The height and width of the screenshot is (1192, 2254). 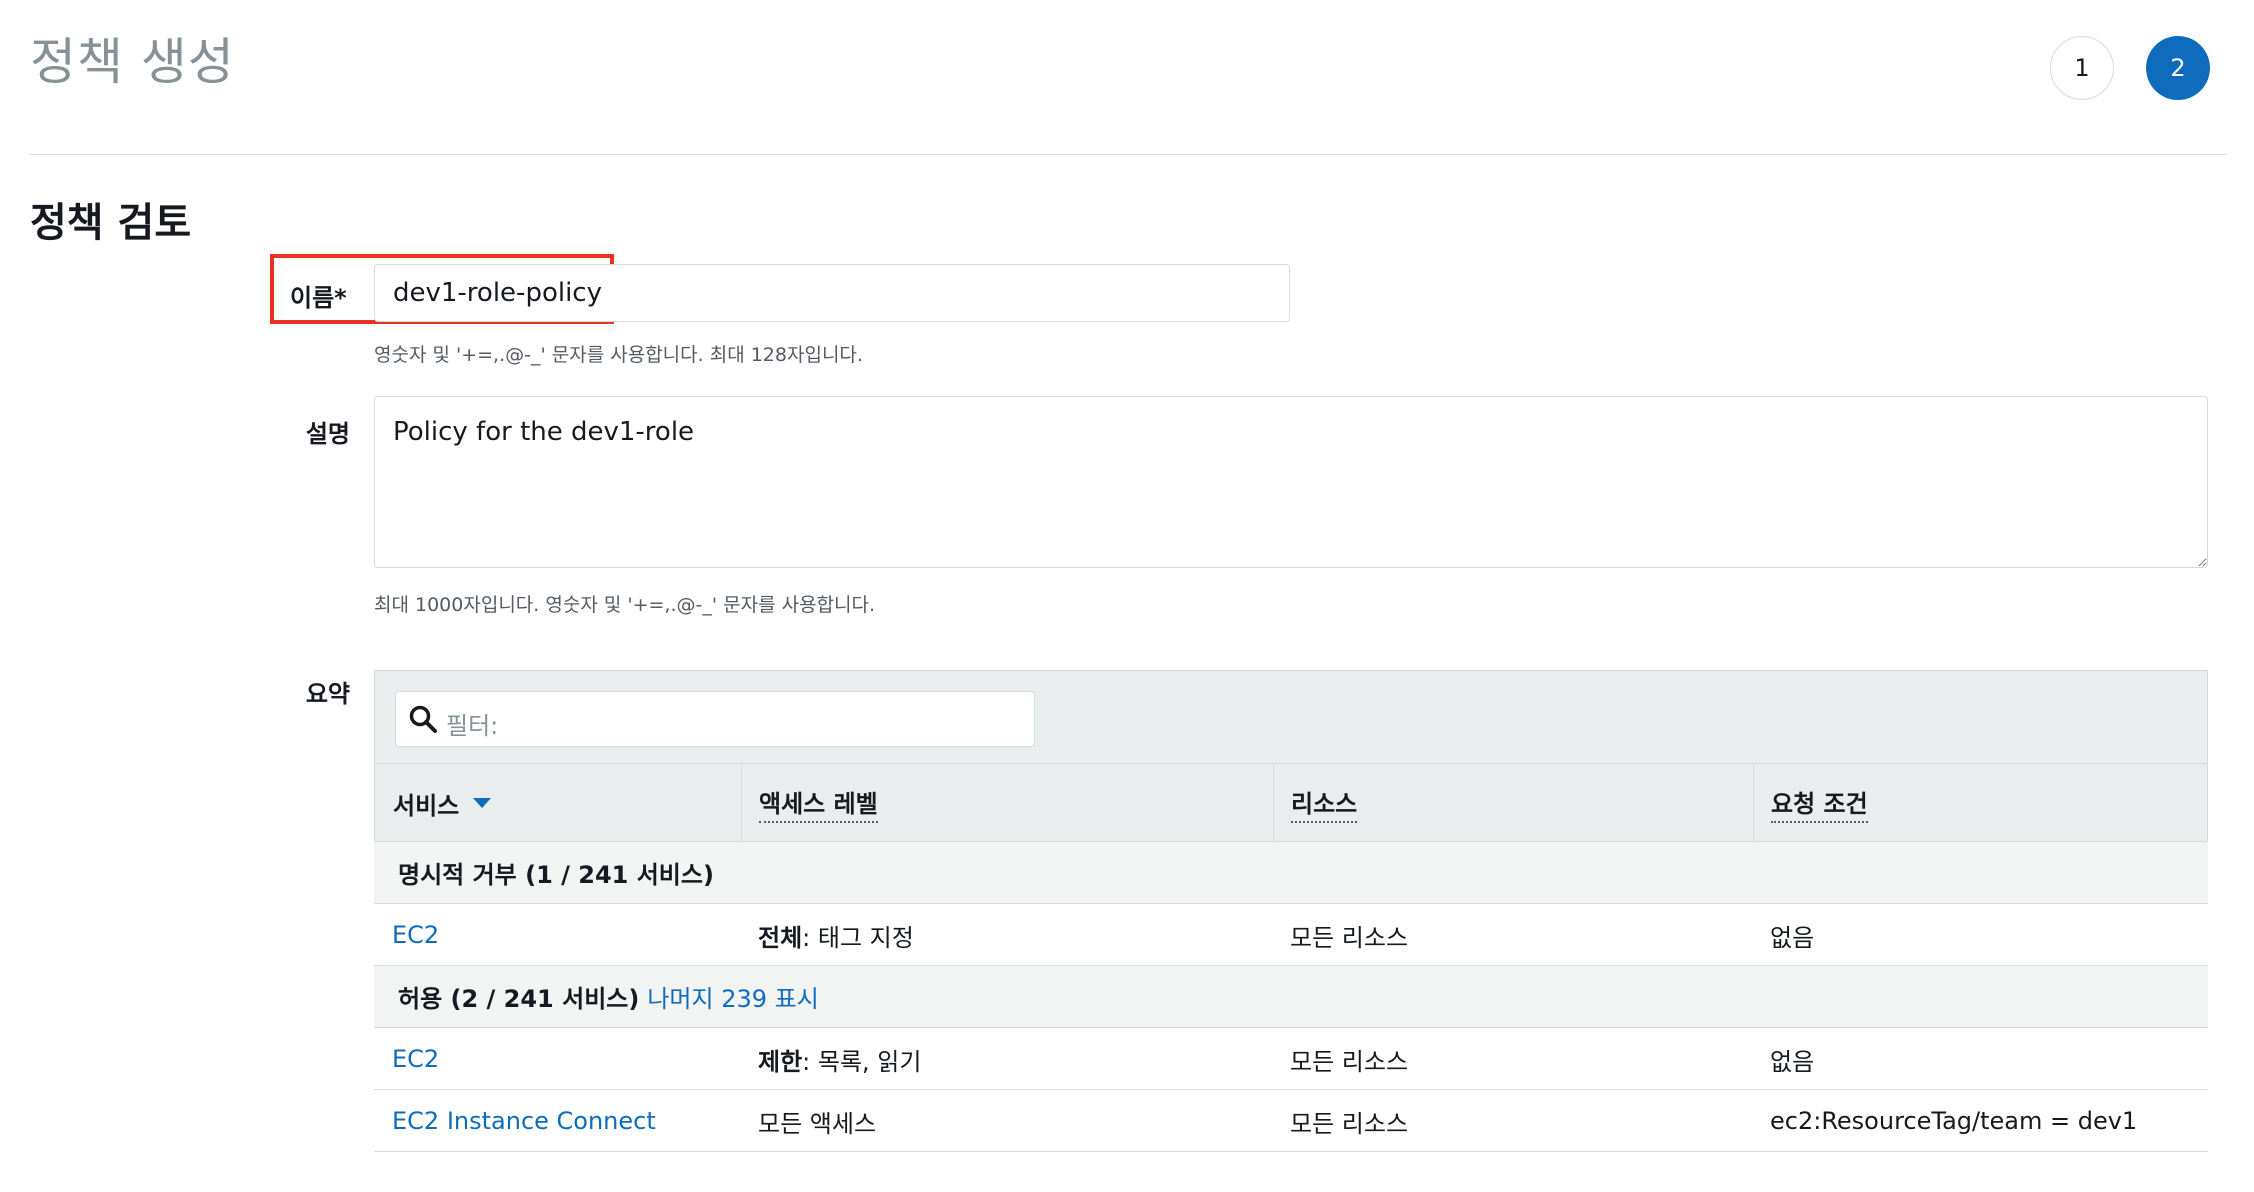 What do you see at coordinates (1007, 803) in the screenshot?
I see `column-header-access-level: 액세스 레벨` at bounding box center [1007, 803].